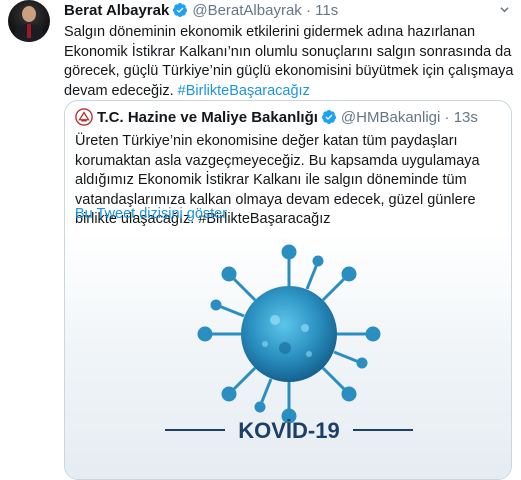 Image resolution: width=521 pixels, height=480 pixels. Describe the element at coordinates (326, 10) in the screenshot. I see `tweet-time: 11s` at that location.